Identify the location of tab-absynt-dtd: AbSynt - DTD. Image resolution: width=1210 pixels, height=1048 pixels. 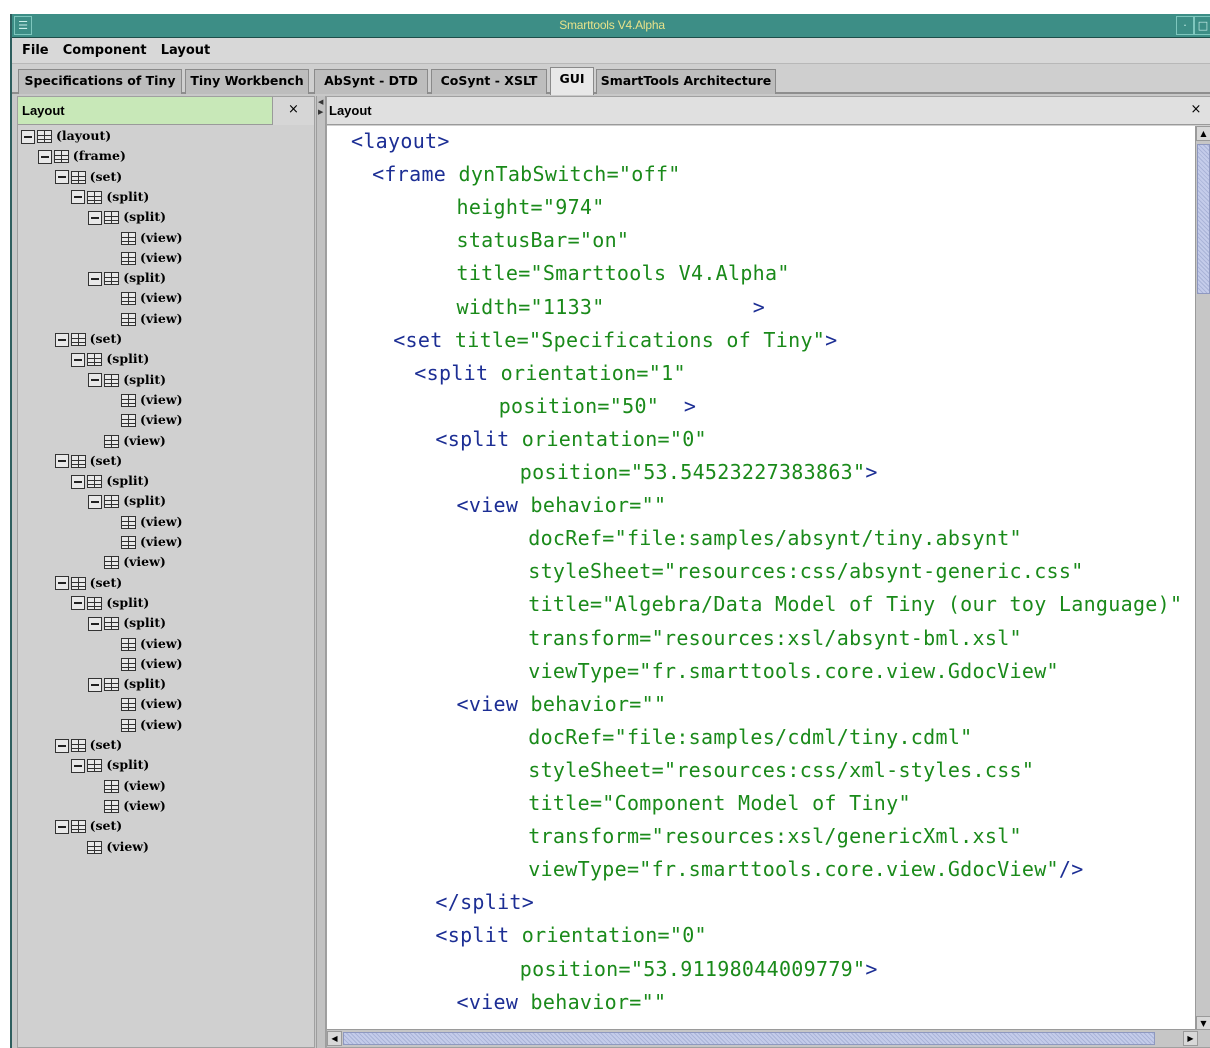
(371, 81).